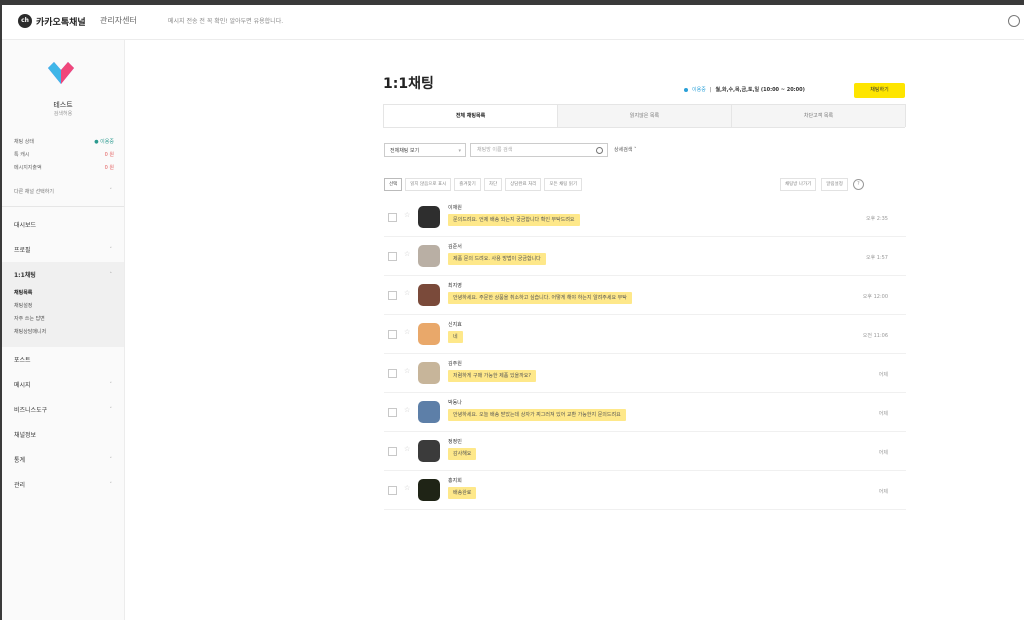  Describe the element at coordinates (455, 364) in the screenshot. I see `chat-user-name: 김주원` at that location.